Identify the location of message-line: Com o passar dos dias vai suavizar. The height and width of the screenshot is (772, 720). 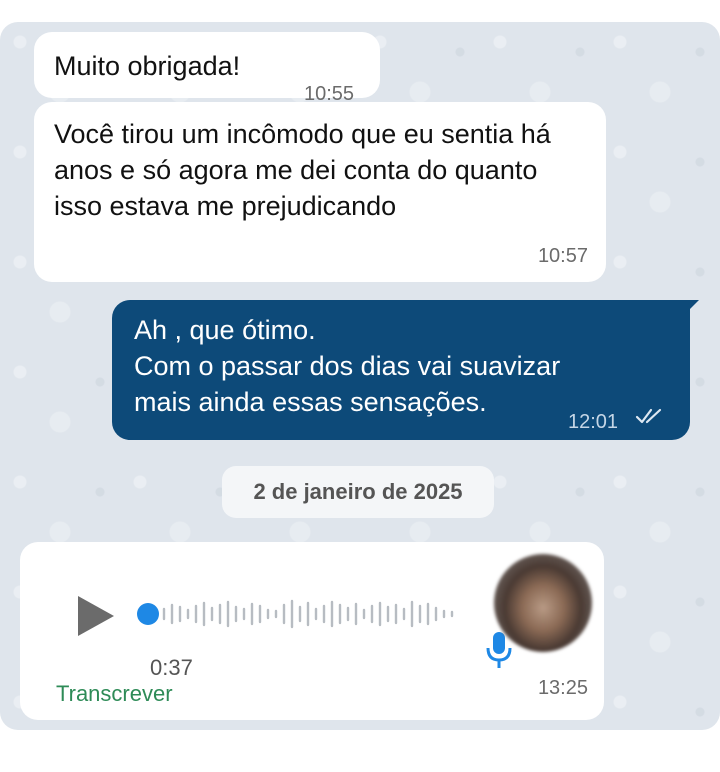
(347, 366).